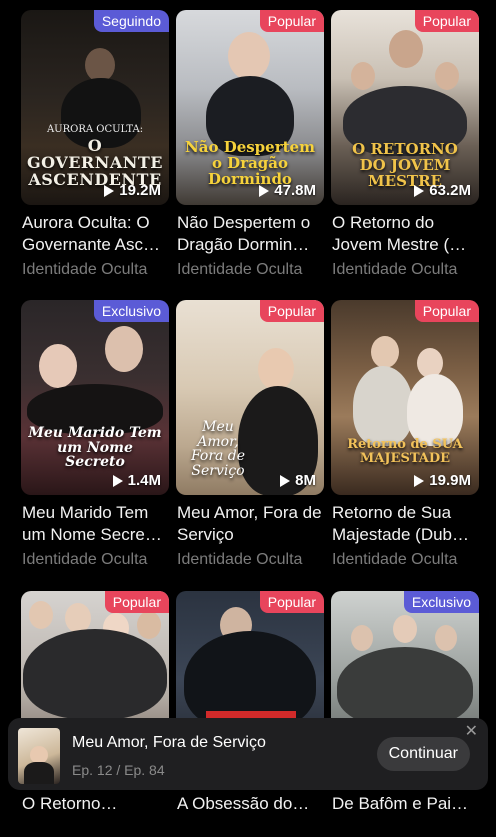  Describe the element at coordinates (140, 190) in the screenshot. I see `play-count-value: 19.2M` at that location.